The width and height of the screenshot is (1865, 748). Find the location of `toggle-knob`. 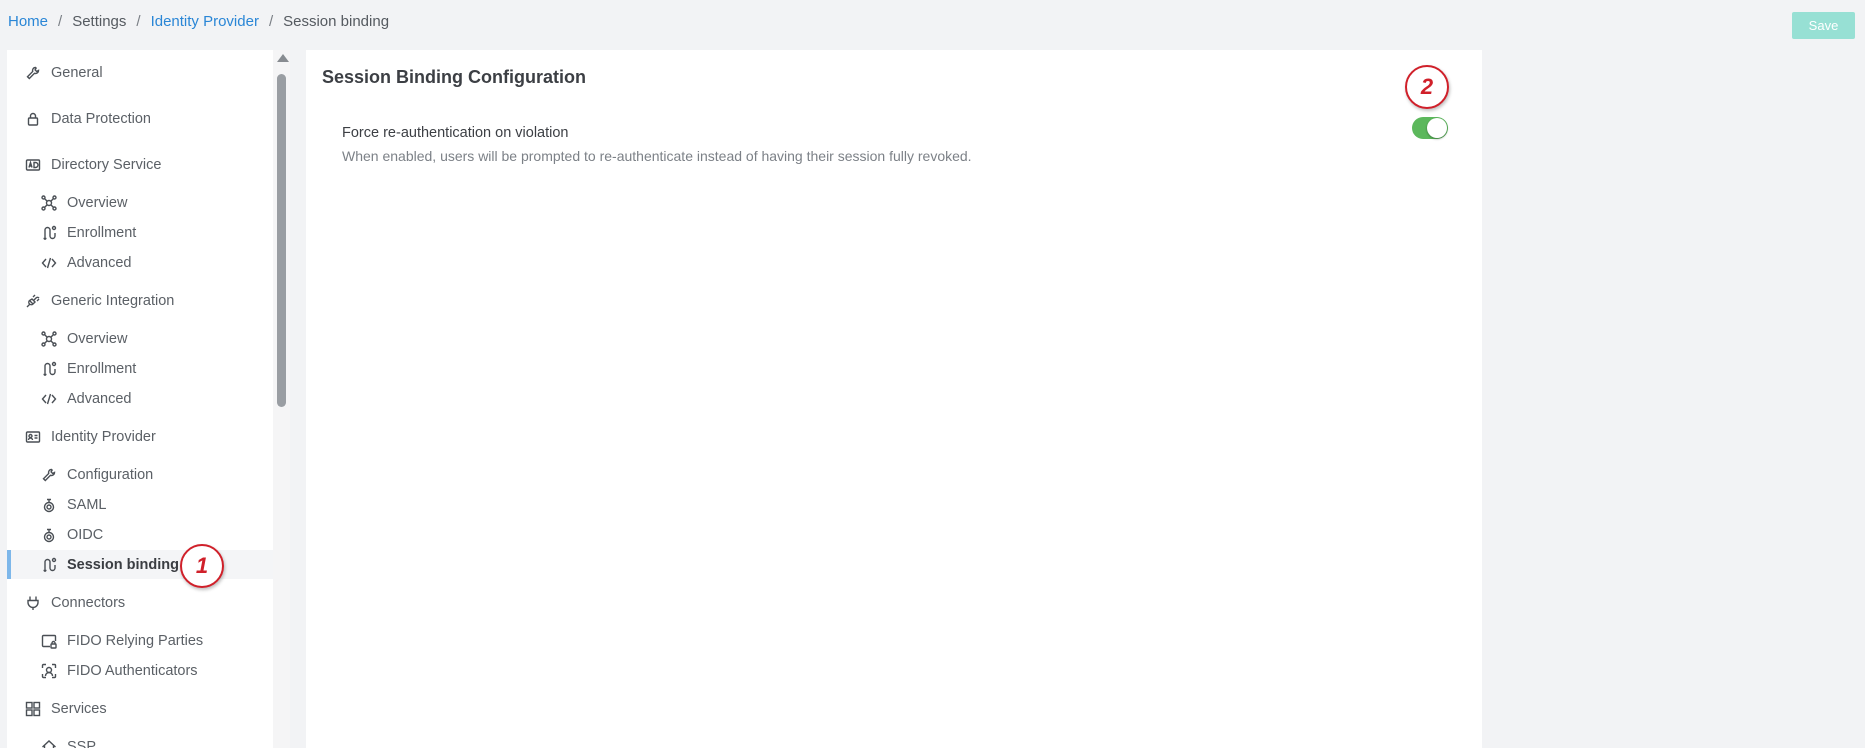

toggle-knob is located at coordinates (1437, 128).